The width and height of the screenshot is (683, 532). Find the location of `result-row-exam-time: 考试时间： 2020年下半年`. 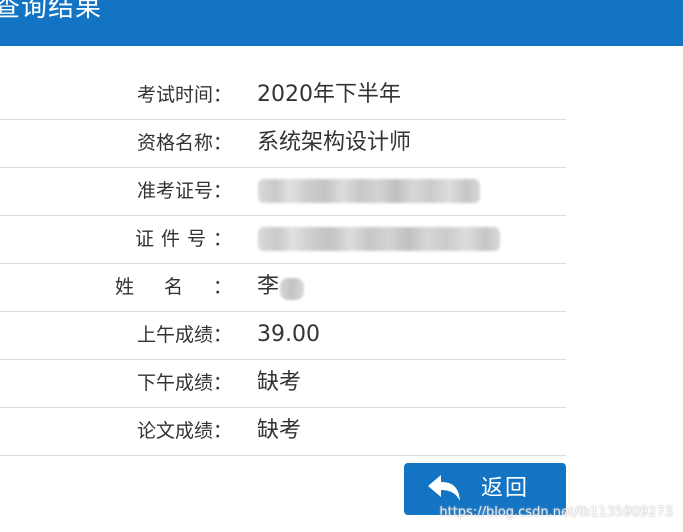

result-row-exam-time: 考试时间： 2020年下半年 is located at coordinates (283, 96).